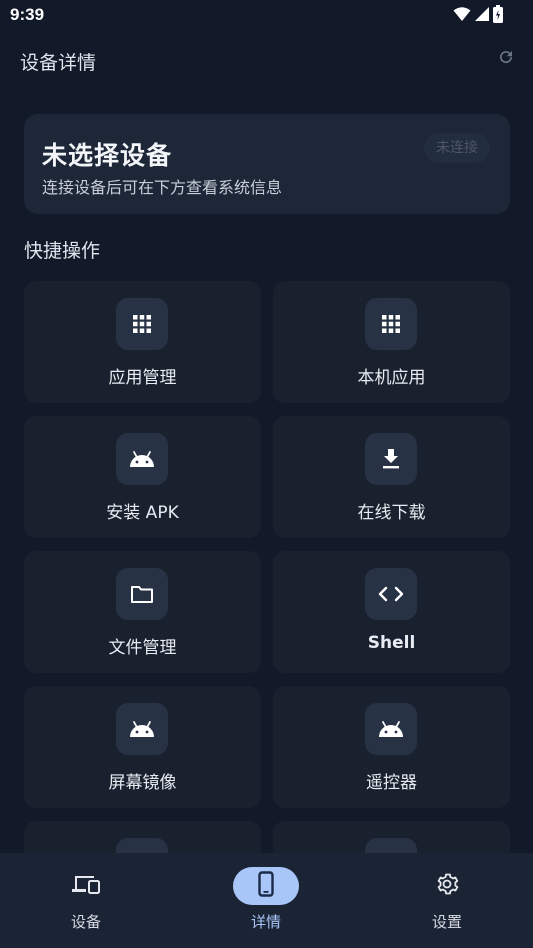 Image resolution: width=533 pixels, height=948 pixels. What do you see at coordinates (391, 594) in the screenshot?
I see `code-icon` at bounding box center [391, 594].